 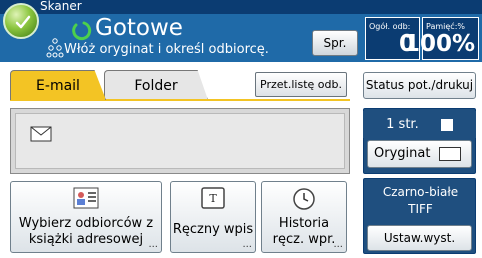 What do you see at coordinates (58, 85) in the screenshot?
I see `tab-email: E-mail` at bounding box center [58, 85].